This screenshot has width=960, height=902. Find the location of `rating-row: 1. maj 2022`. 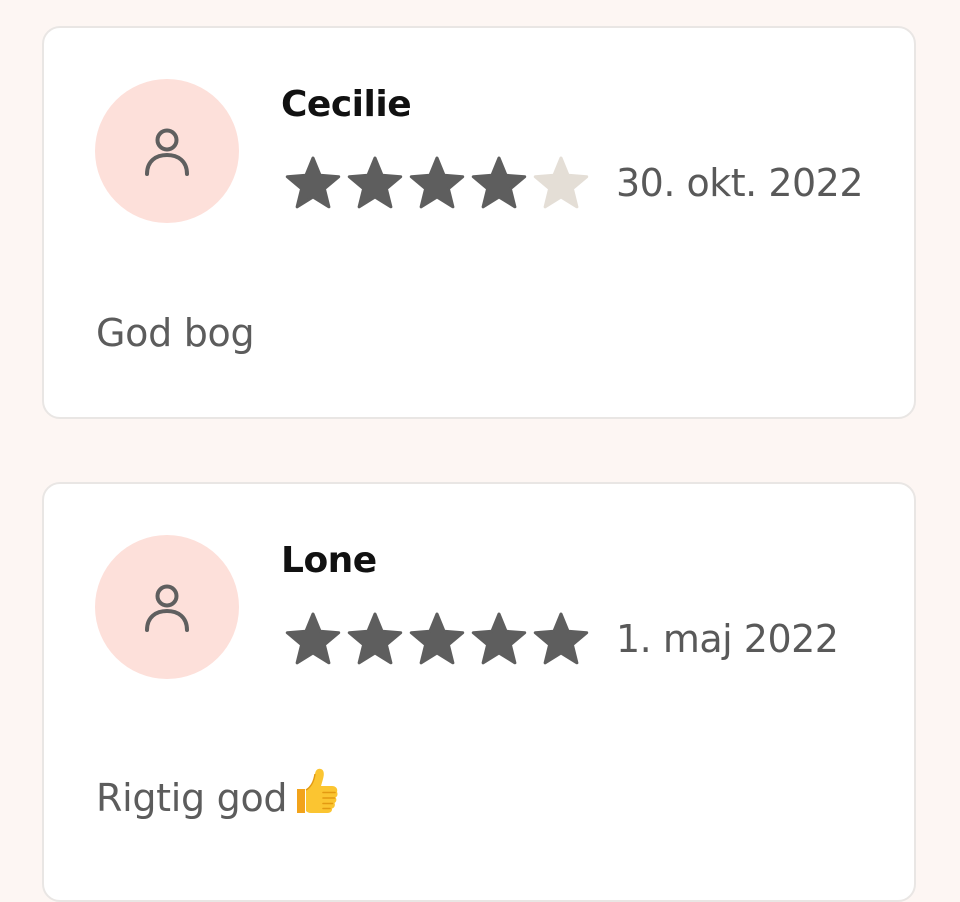

rating-row: 1. maj 2022 is located at coordinates (561, 639).